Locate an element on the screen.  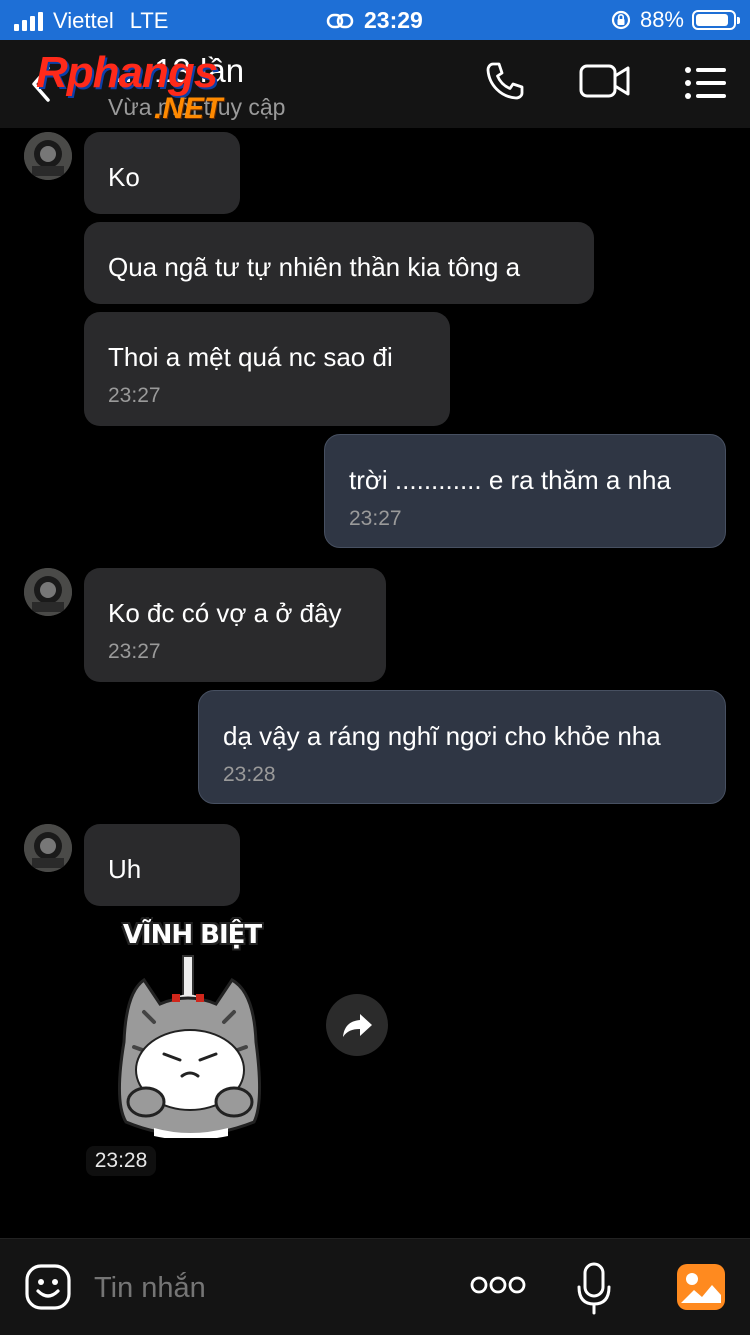
cat-sticker-image is located at coordinates (190, 1046).